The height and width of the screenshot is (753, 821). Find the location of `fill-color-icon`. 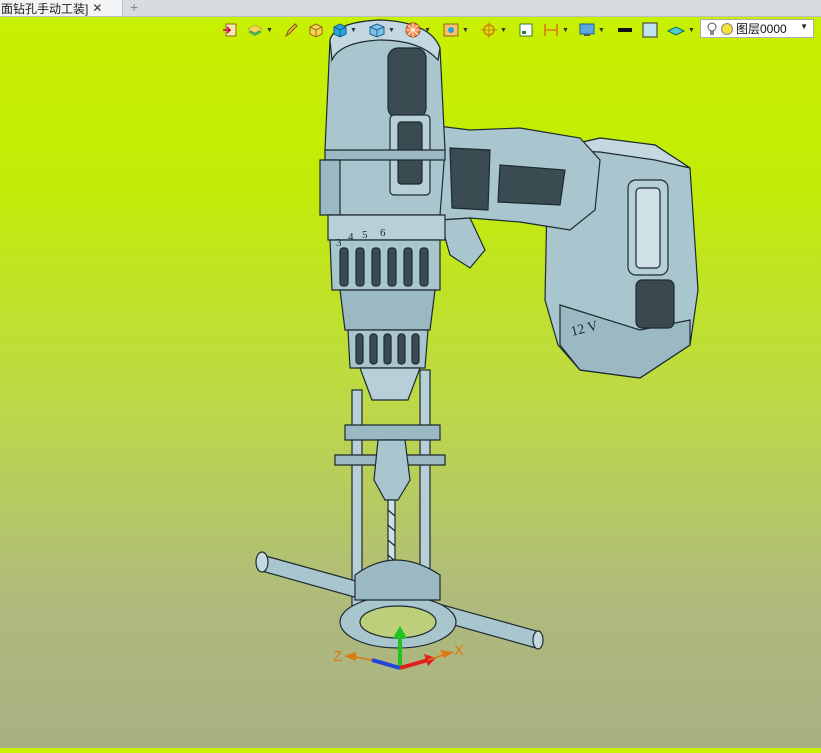

fill-color-icon is located at coordinates (650, 30).